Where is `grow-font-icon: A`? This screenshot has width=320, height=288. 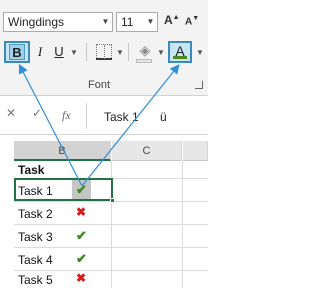 grow-font-icon: A is located at coordinates (168, 20).